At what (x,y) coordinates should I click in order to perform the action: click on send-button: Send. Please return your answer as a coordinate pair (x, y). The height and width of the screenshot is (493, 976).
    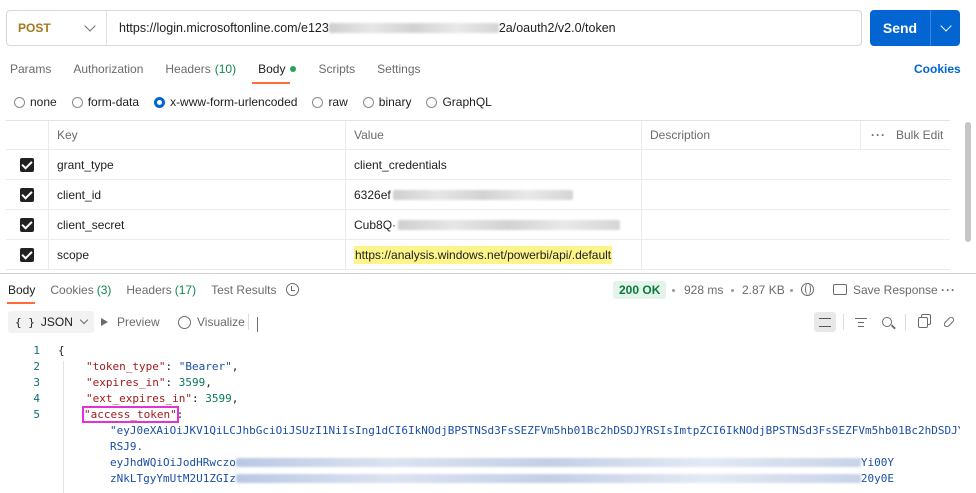
    Looking at the image, I should click on (915, 28).